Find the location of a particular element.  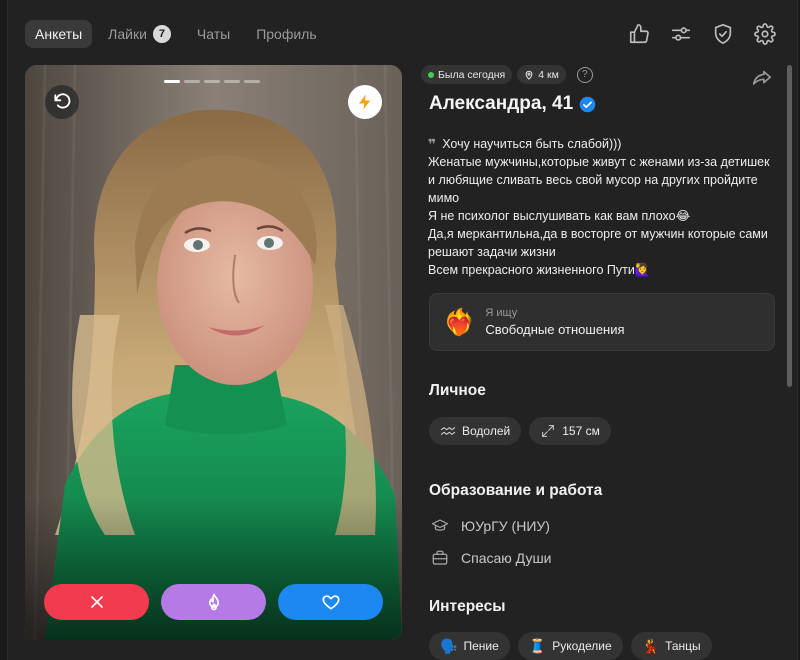

bio-line: Всем прекрасного жизненного Пути🙋‍♀️ is located at coordinates (539, 270).